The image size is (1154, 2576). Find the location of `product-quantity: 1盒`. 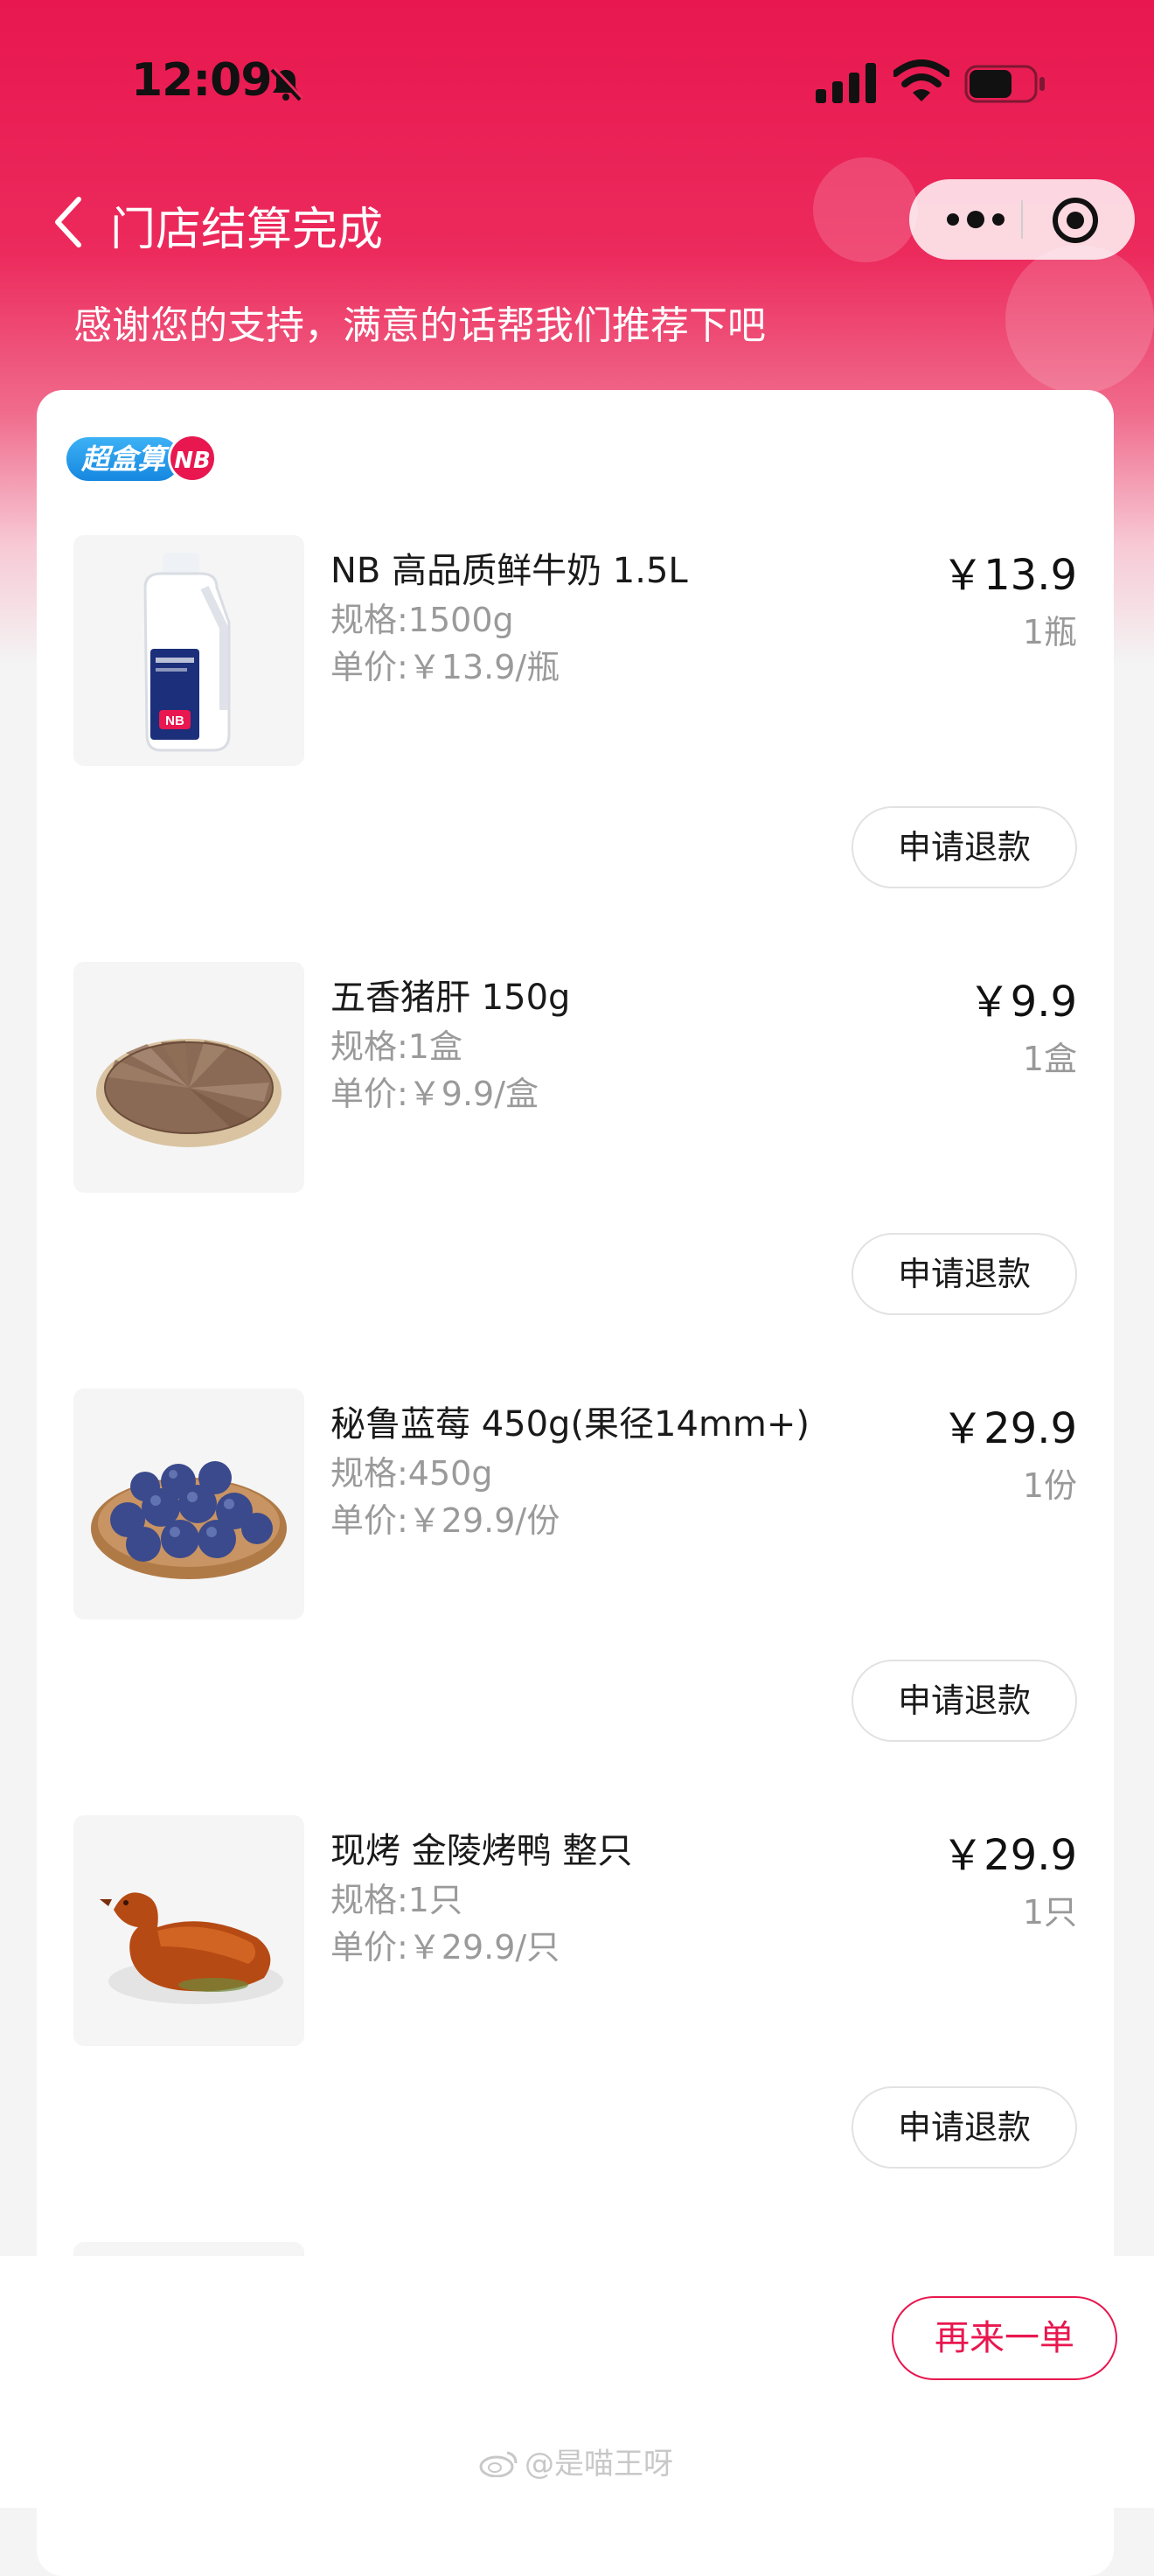

product-quantity: 1盒 is located at coordinates (1049, 1059).